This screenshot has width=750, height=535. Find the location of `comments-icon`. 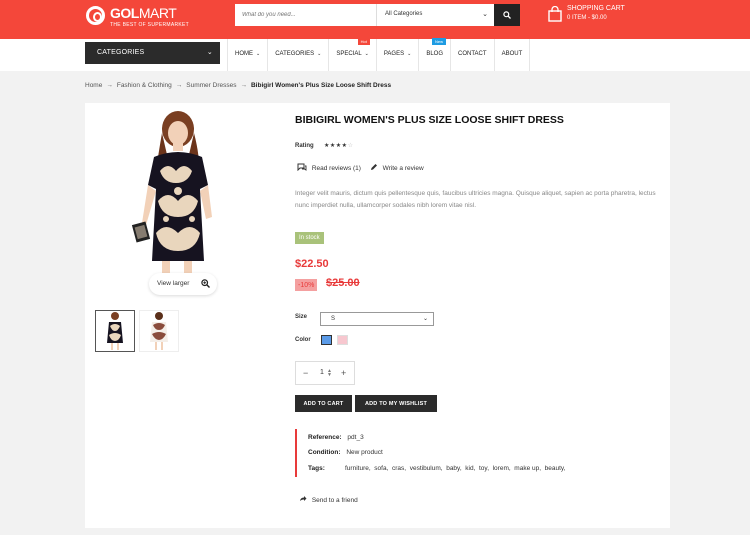

comments-icon is located at coordinates (302, 168).